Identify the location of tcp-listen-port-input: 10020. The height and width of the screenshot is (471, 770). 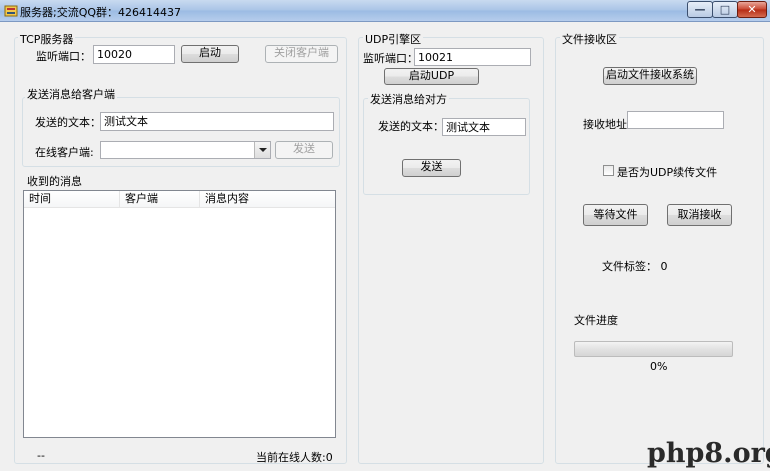
(134, 54).